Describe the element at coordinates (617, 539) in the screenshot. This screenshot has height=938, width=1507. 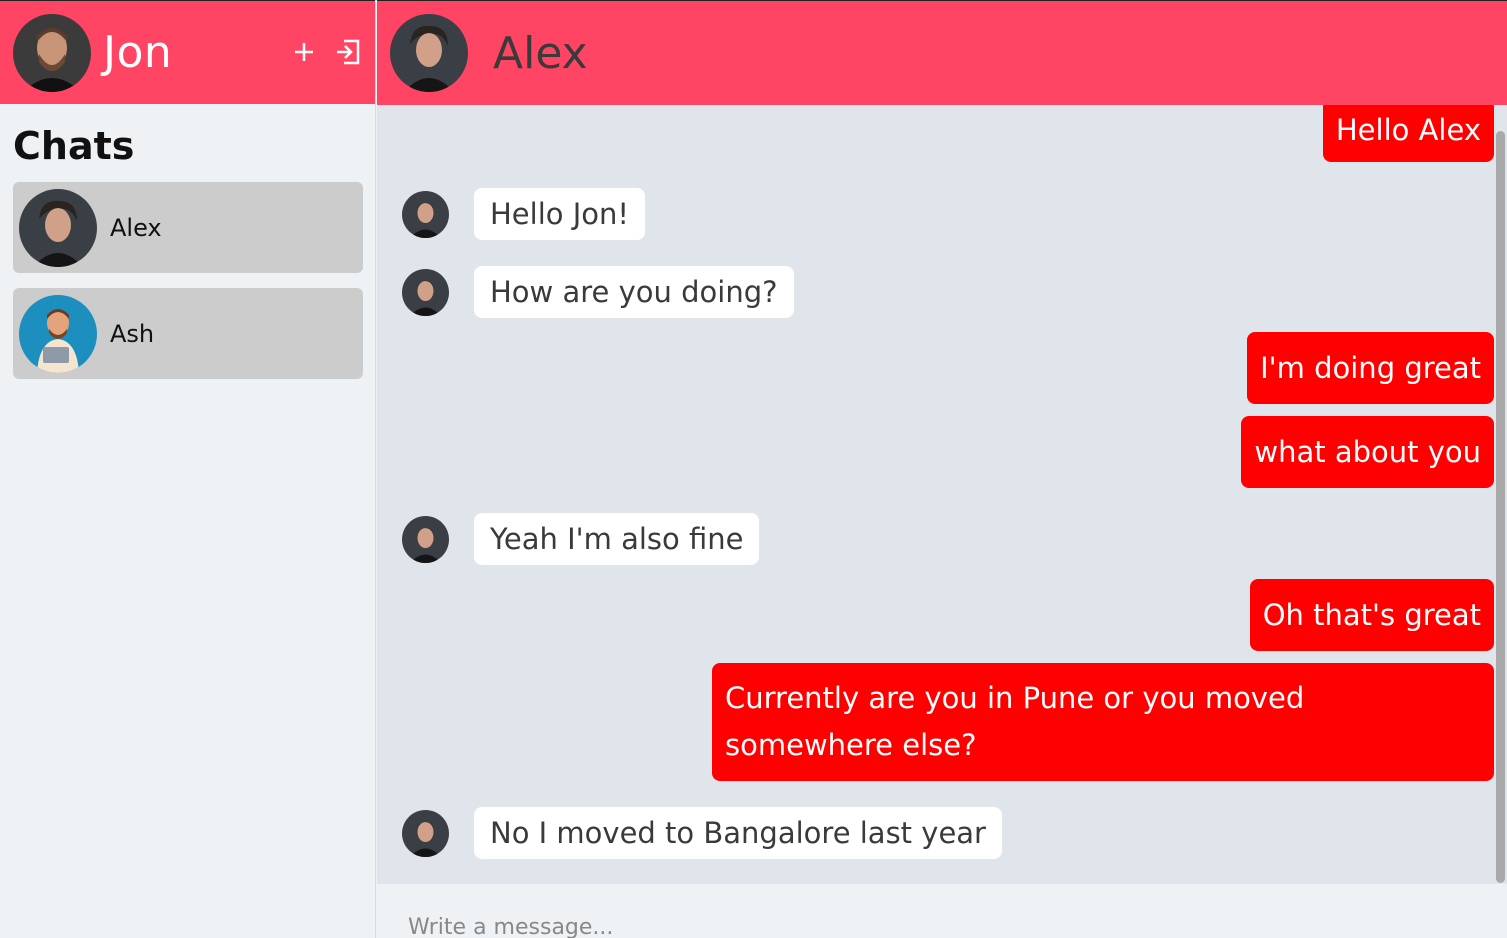
I see `message-incoming: Yeah I'm also fine` at that location.